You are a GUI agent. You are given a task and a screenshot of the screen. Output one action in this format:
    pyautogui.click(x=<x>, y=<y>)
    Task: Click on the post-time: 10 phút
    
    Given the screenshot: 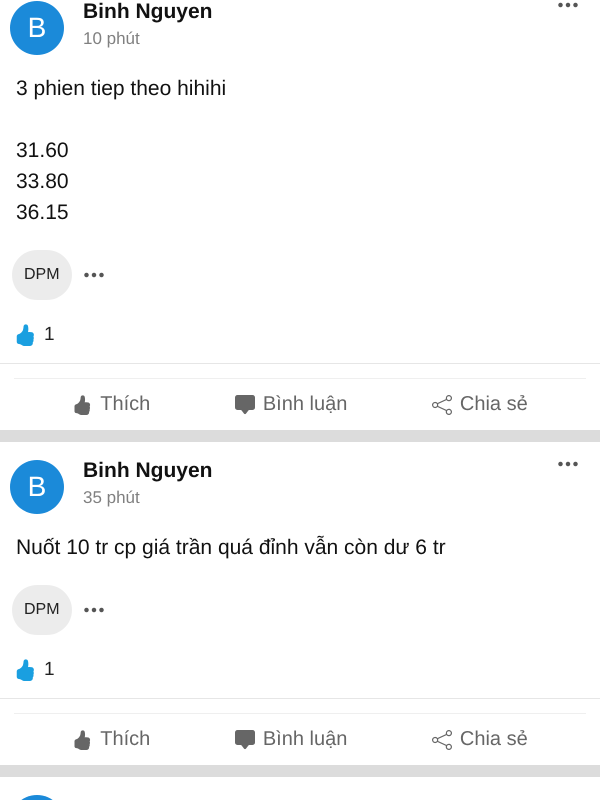 What is the action you would take?
    pyautogui.click(x=112, y=39)
    